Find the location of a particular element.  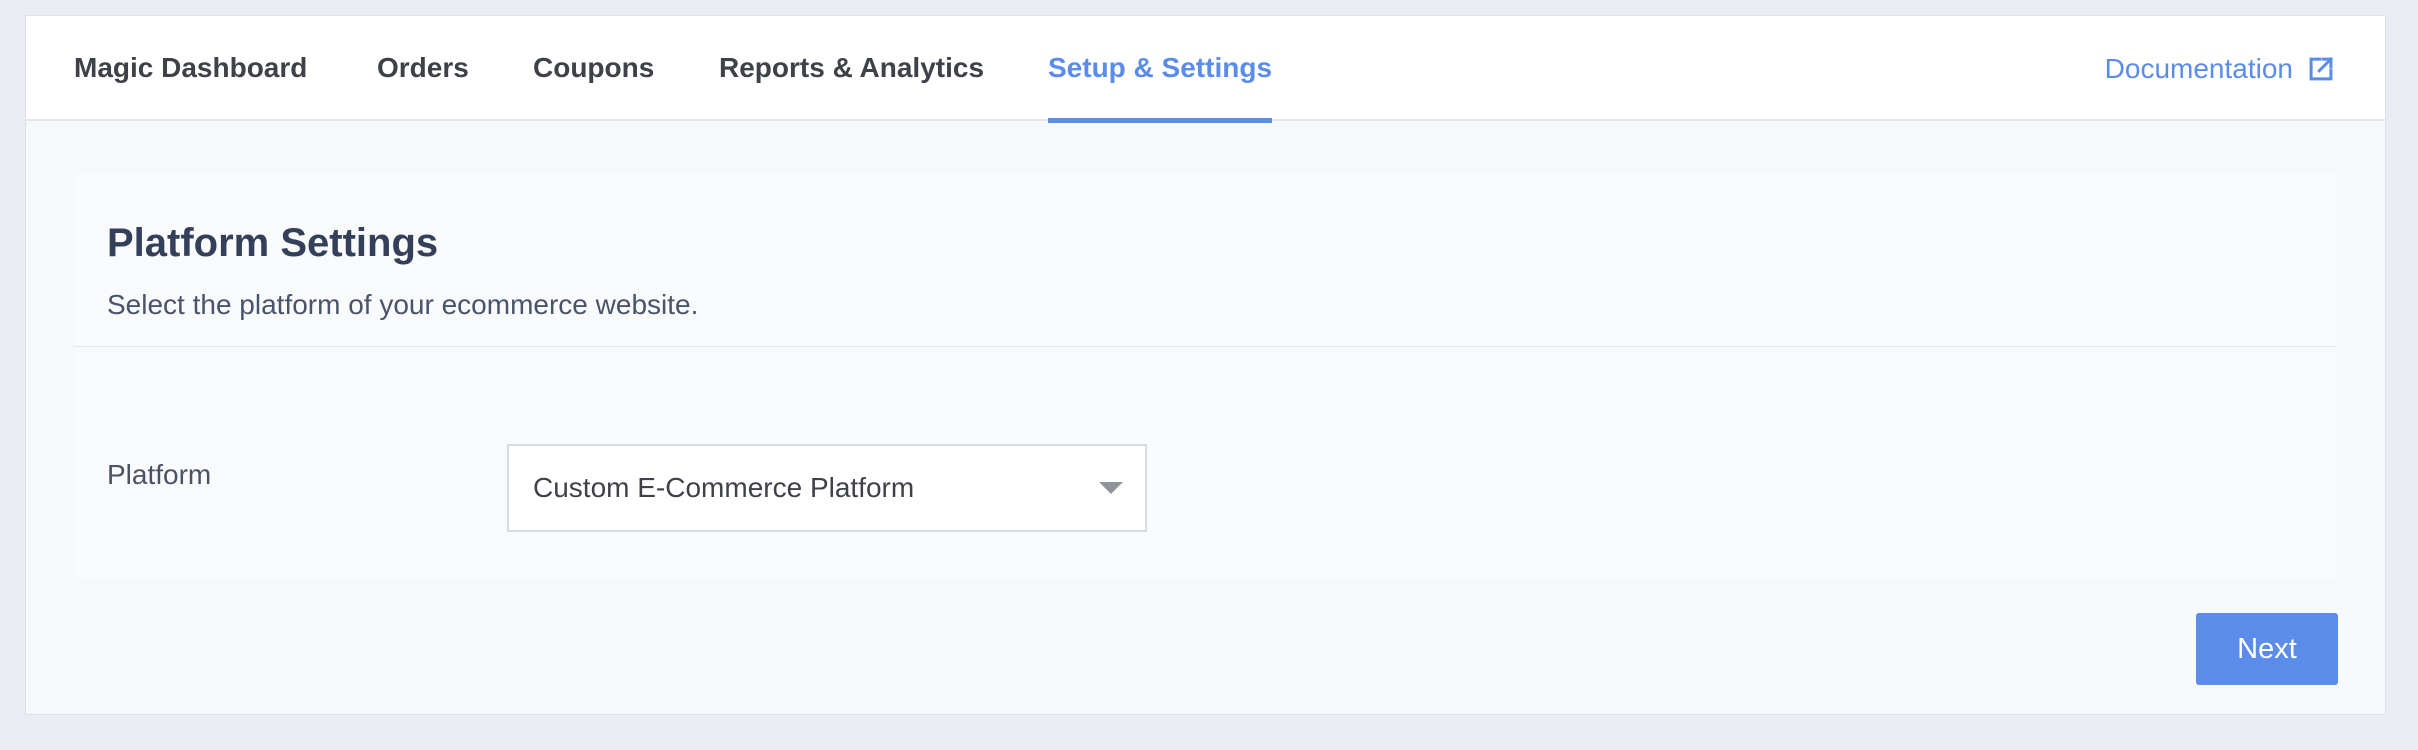

external-link-icon is located at coordinates (2321, 69).